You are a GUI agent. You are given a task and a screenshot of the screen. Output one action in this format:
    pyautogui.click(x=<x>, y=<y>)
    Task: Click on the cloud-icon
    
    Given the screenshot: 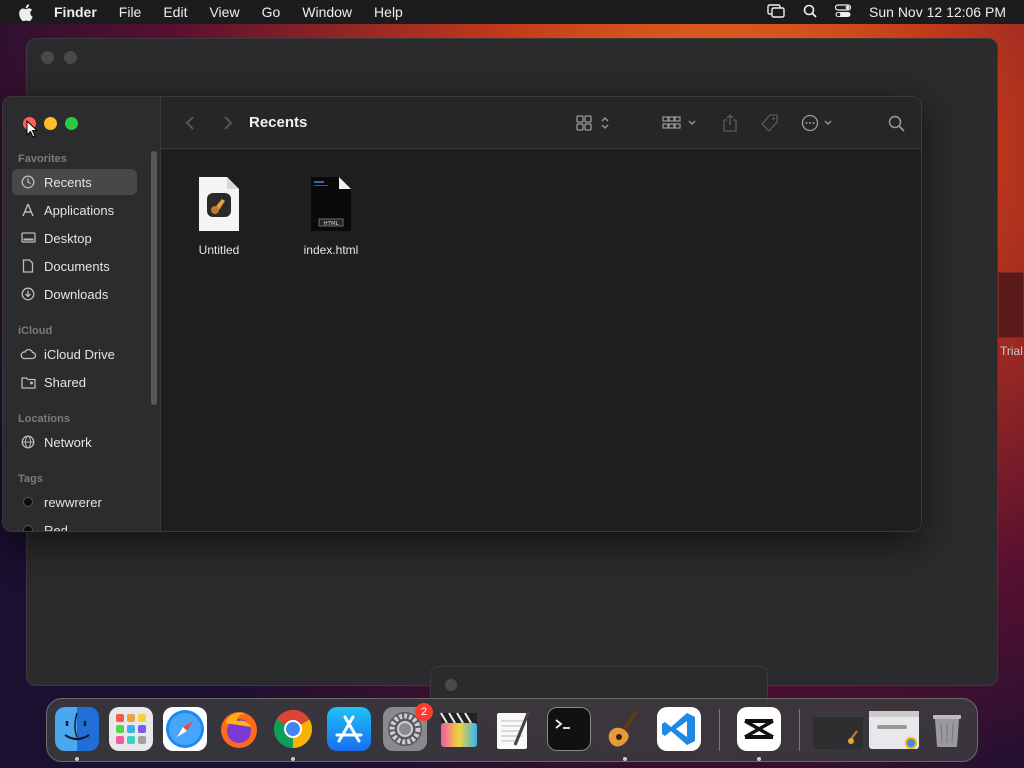 What is the action you would take?
    pyautogui.click(x=28, y=354)
    